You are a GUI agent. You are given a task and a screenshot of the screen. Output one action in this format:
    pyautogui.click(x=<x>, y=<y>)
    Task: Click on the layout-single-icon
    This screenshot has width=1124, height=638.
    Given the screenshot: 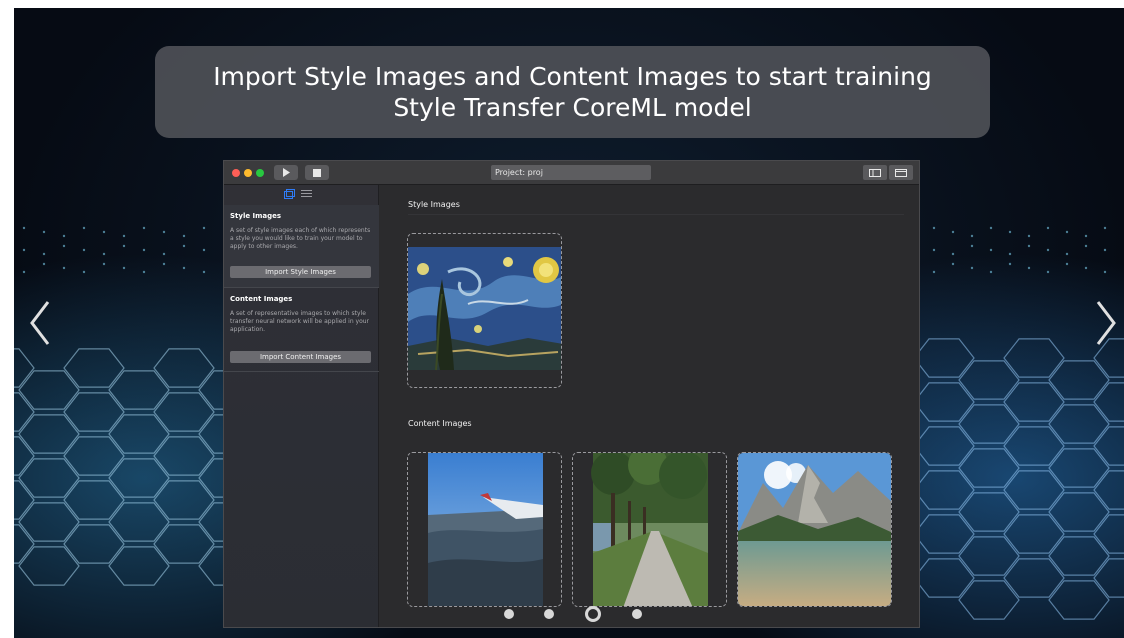 What is the action you would take?
    pyautogui.click(x=901, y=172)
    